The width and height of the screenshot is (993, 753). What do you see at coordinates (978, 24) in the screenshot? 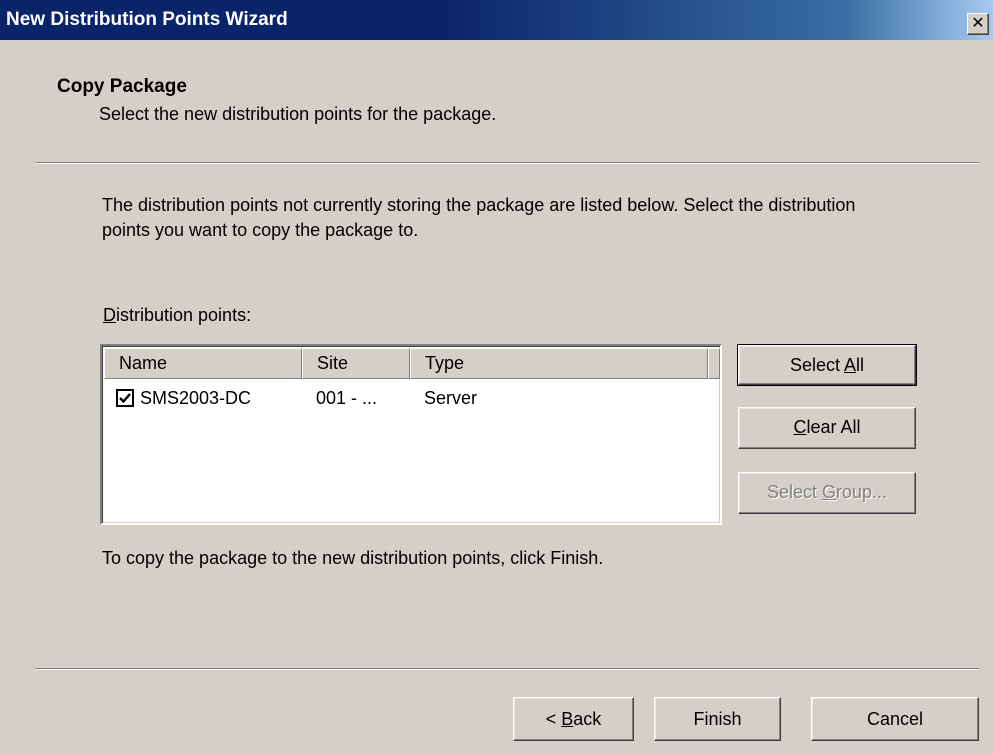
I see `close-icon: ✕` at bounding box center [978, 24].